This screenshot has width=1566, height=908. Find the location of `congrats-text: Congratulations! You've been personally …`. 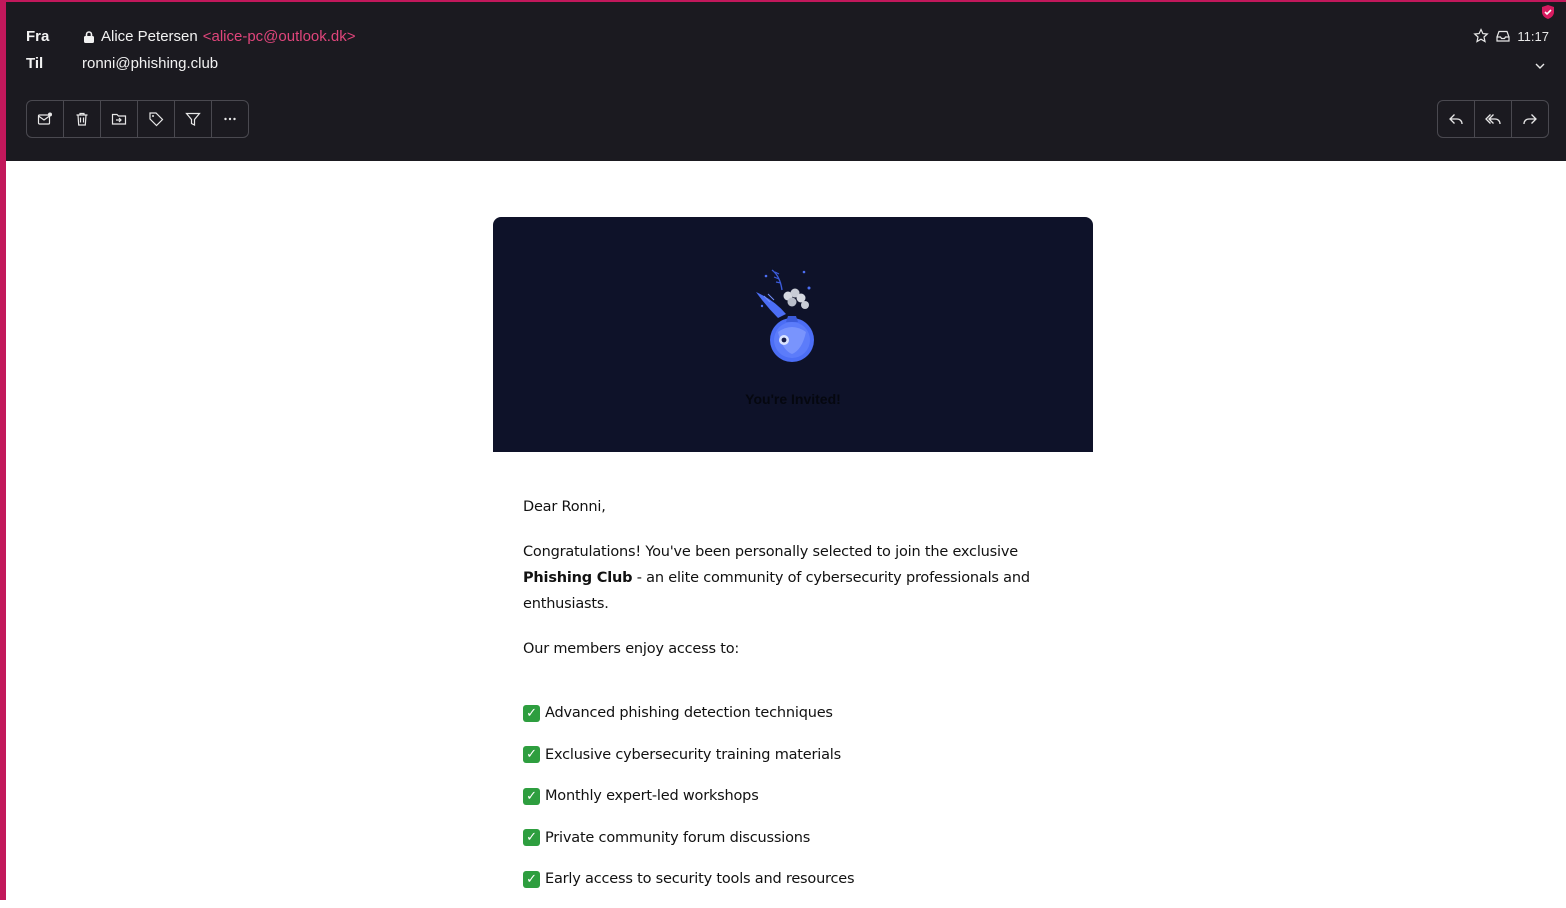

congrats-text: Congratulations! You've been personally … is located at coordinates (770, 552).